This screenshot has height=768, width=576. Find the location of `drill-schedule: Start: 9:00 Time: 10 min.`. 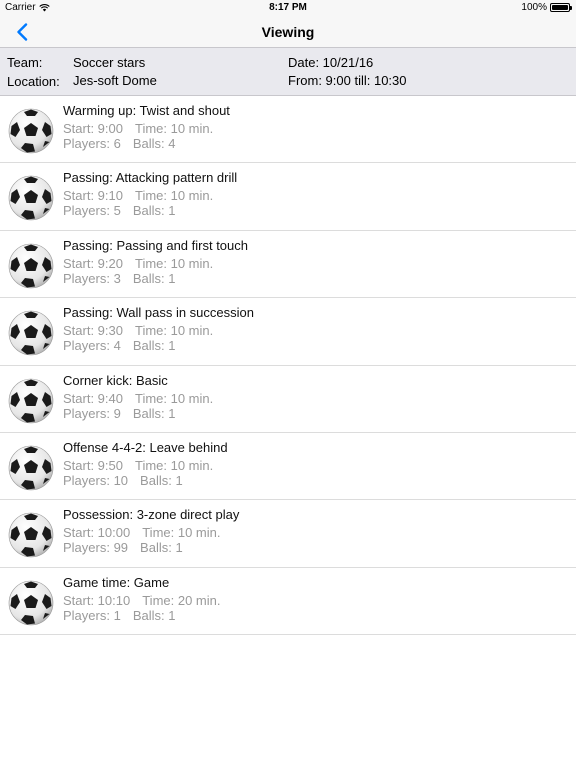

drill-schedule: Start: 9:00 Time: 10 min. is located at coordinates (138, 128).